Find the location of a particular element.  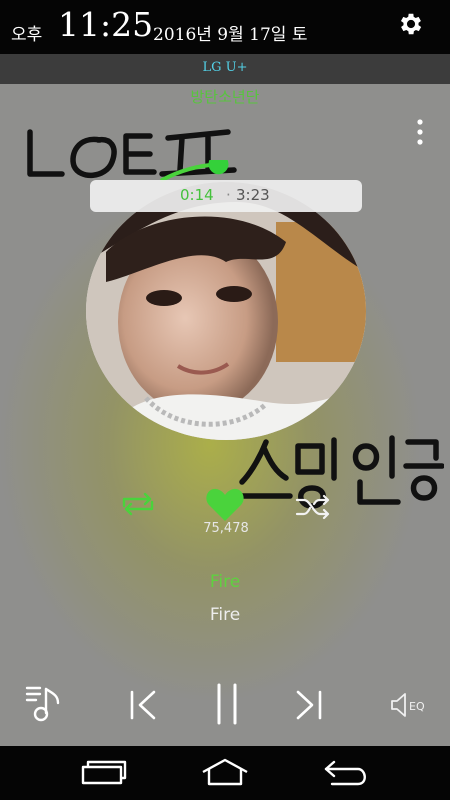

gear-icon is located at coordinates (411, 24).